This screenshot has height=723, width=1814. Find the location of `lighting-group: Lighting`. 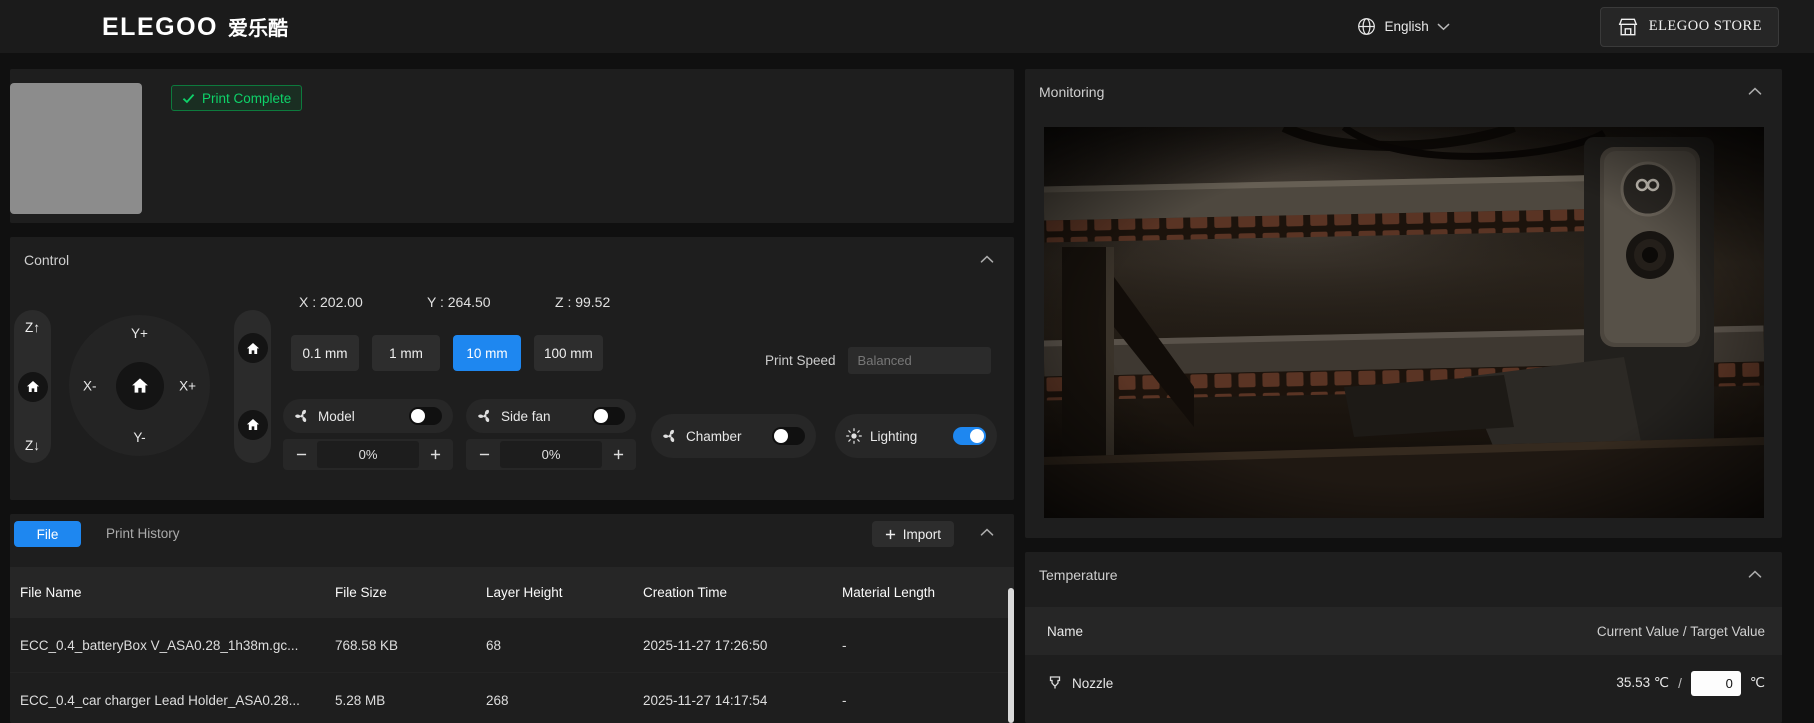

lighting-group: Lighting is located at coordinates (916, 436).